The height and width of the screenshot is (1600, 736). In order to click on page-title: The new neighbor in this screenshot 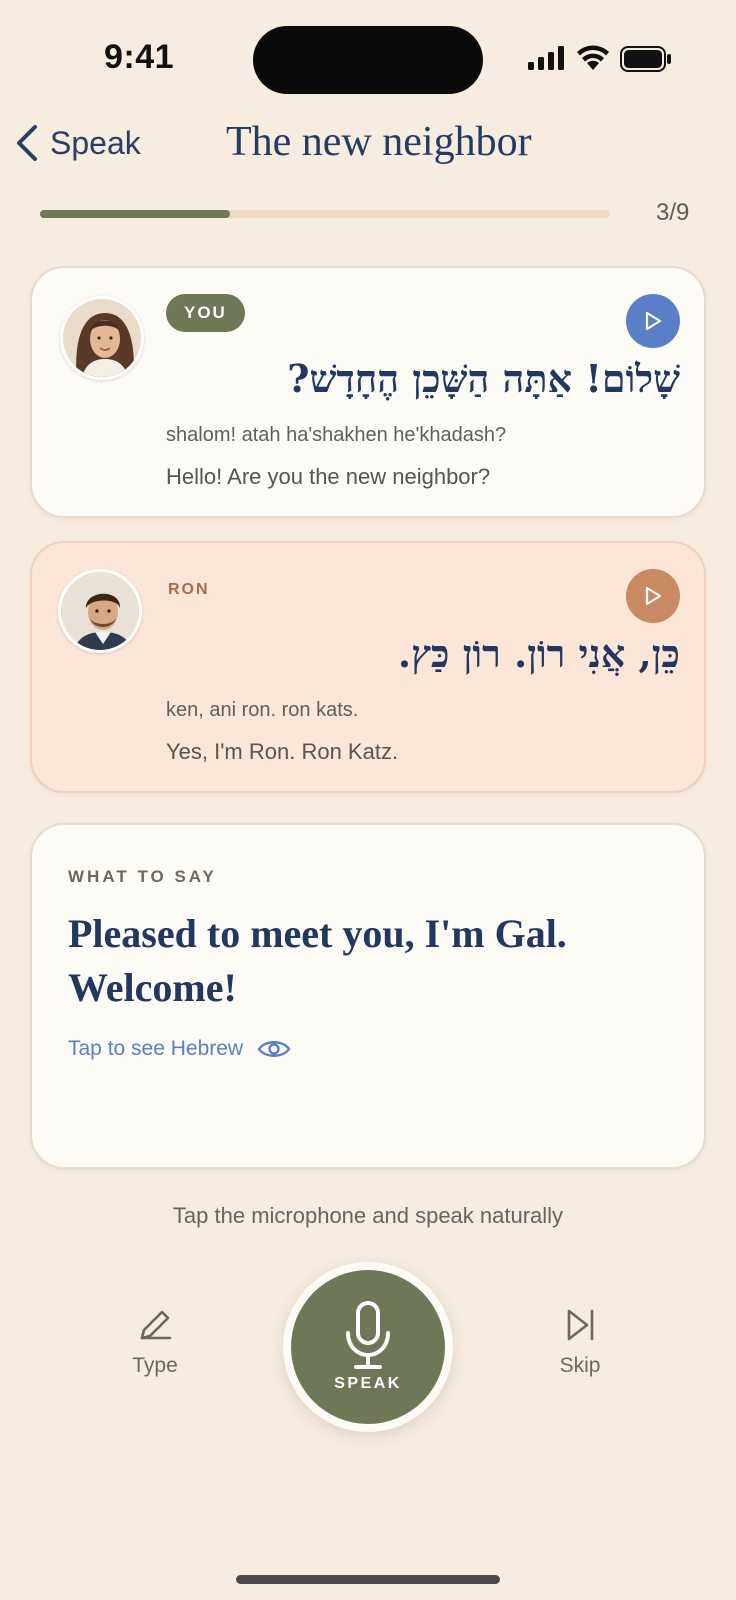, I will do `click(379, 142)`.